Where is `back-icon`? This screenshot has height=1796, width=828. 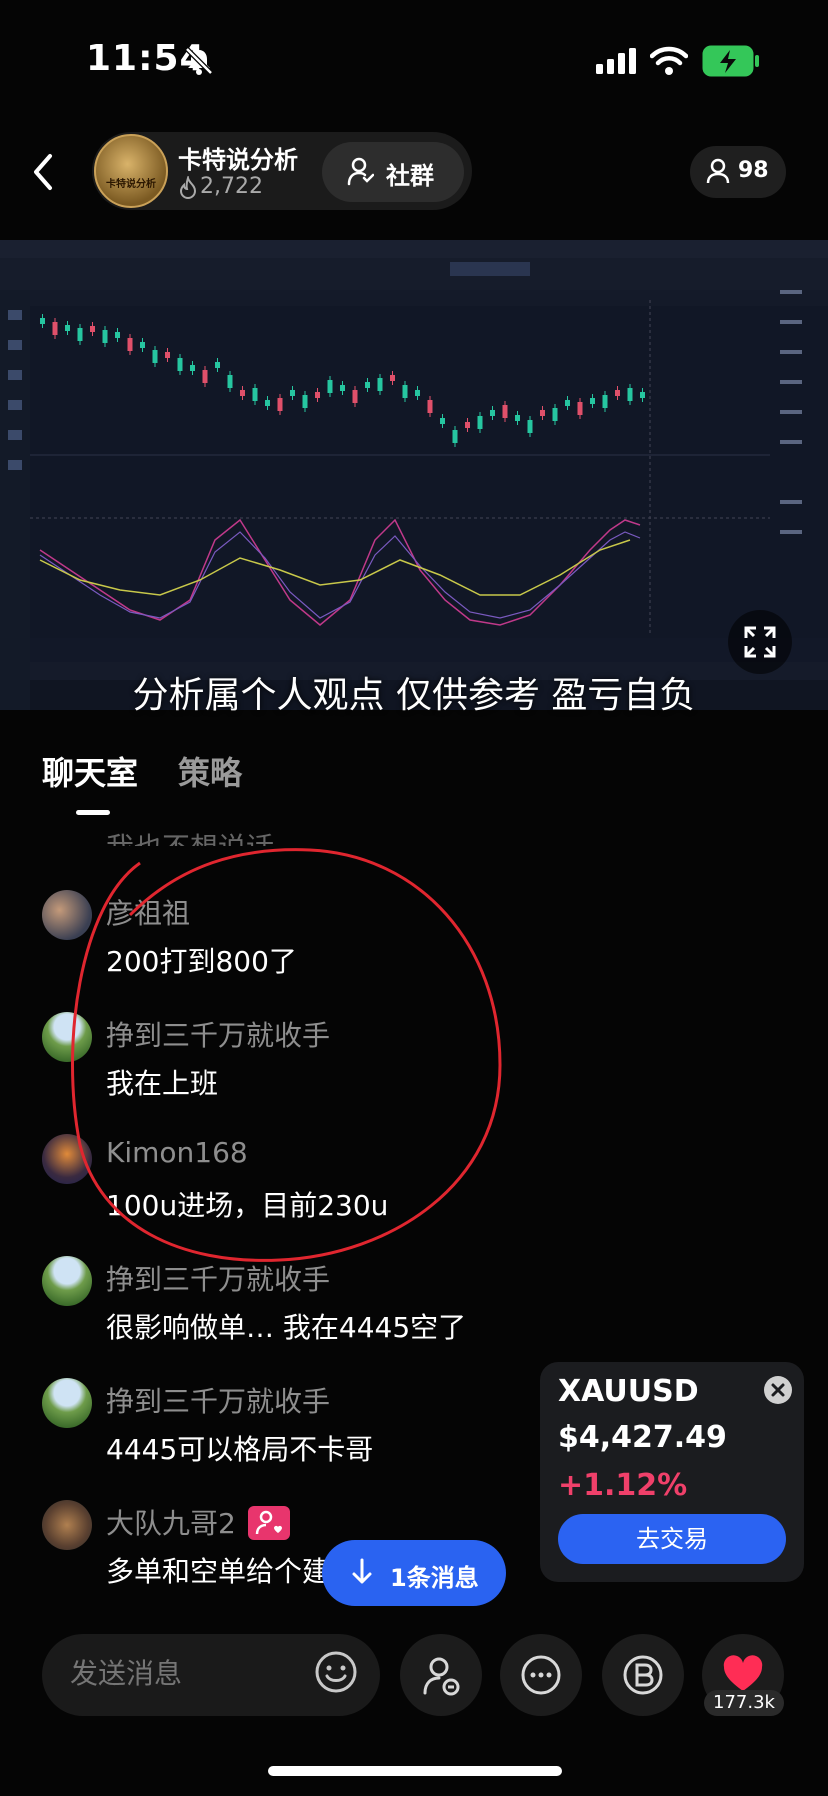
back-icon is located at coordinates (44, 172).